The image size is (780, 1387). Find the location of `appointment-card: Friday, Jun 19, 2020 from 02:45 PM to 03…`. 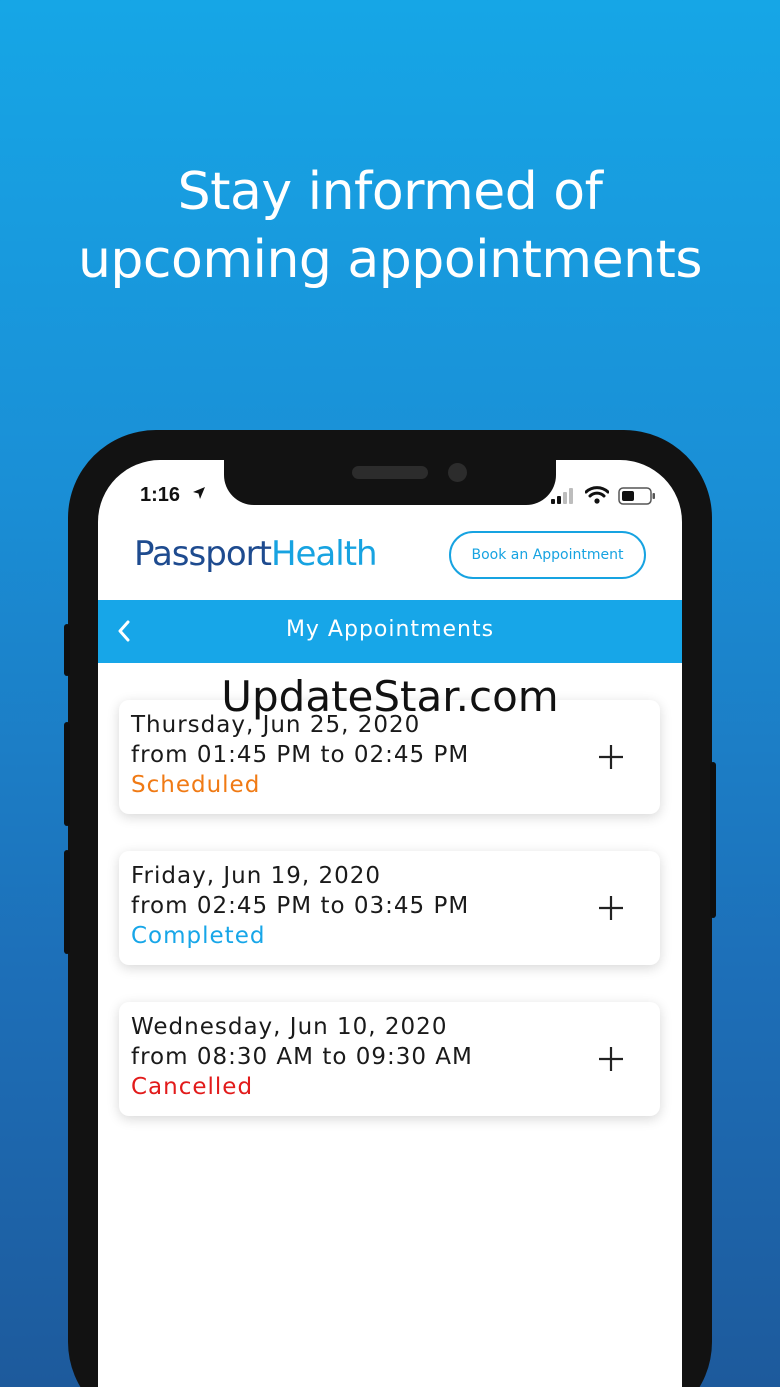

appointment-card: Friday, Jun 19, 2020 from 02:45 PM to 03… is located at coordinates (389, 908).